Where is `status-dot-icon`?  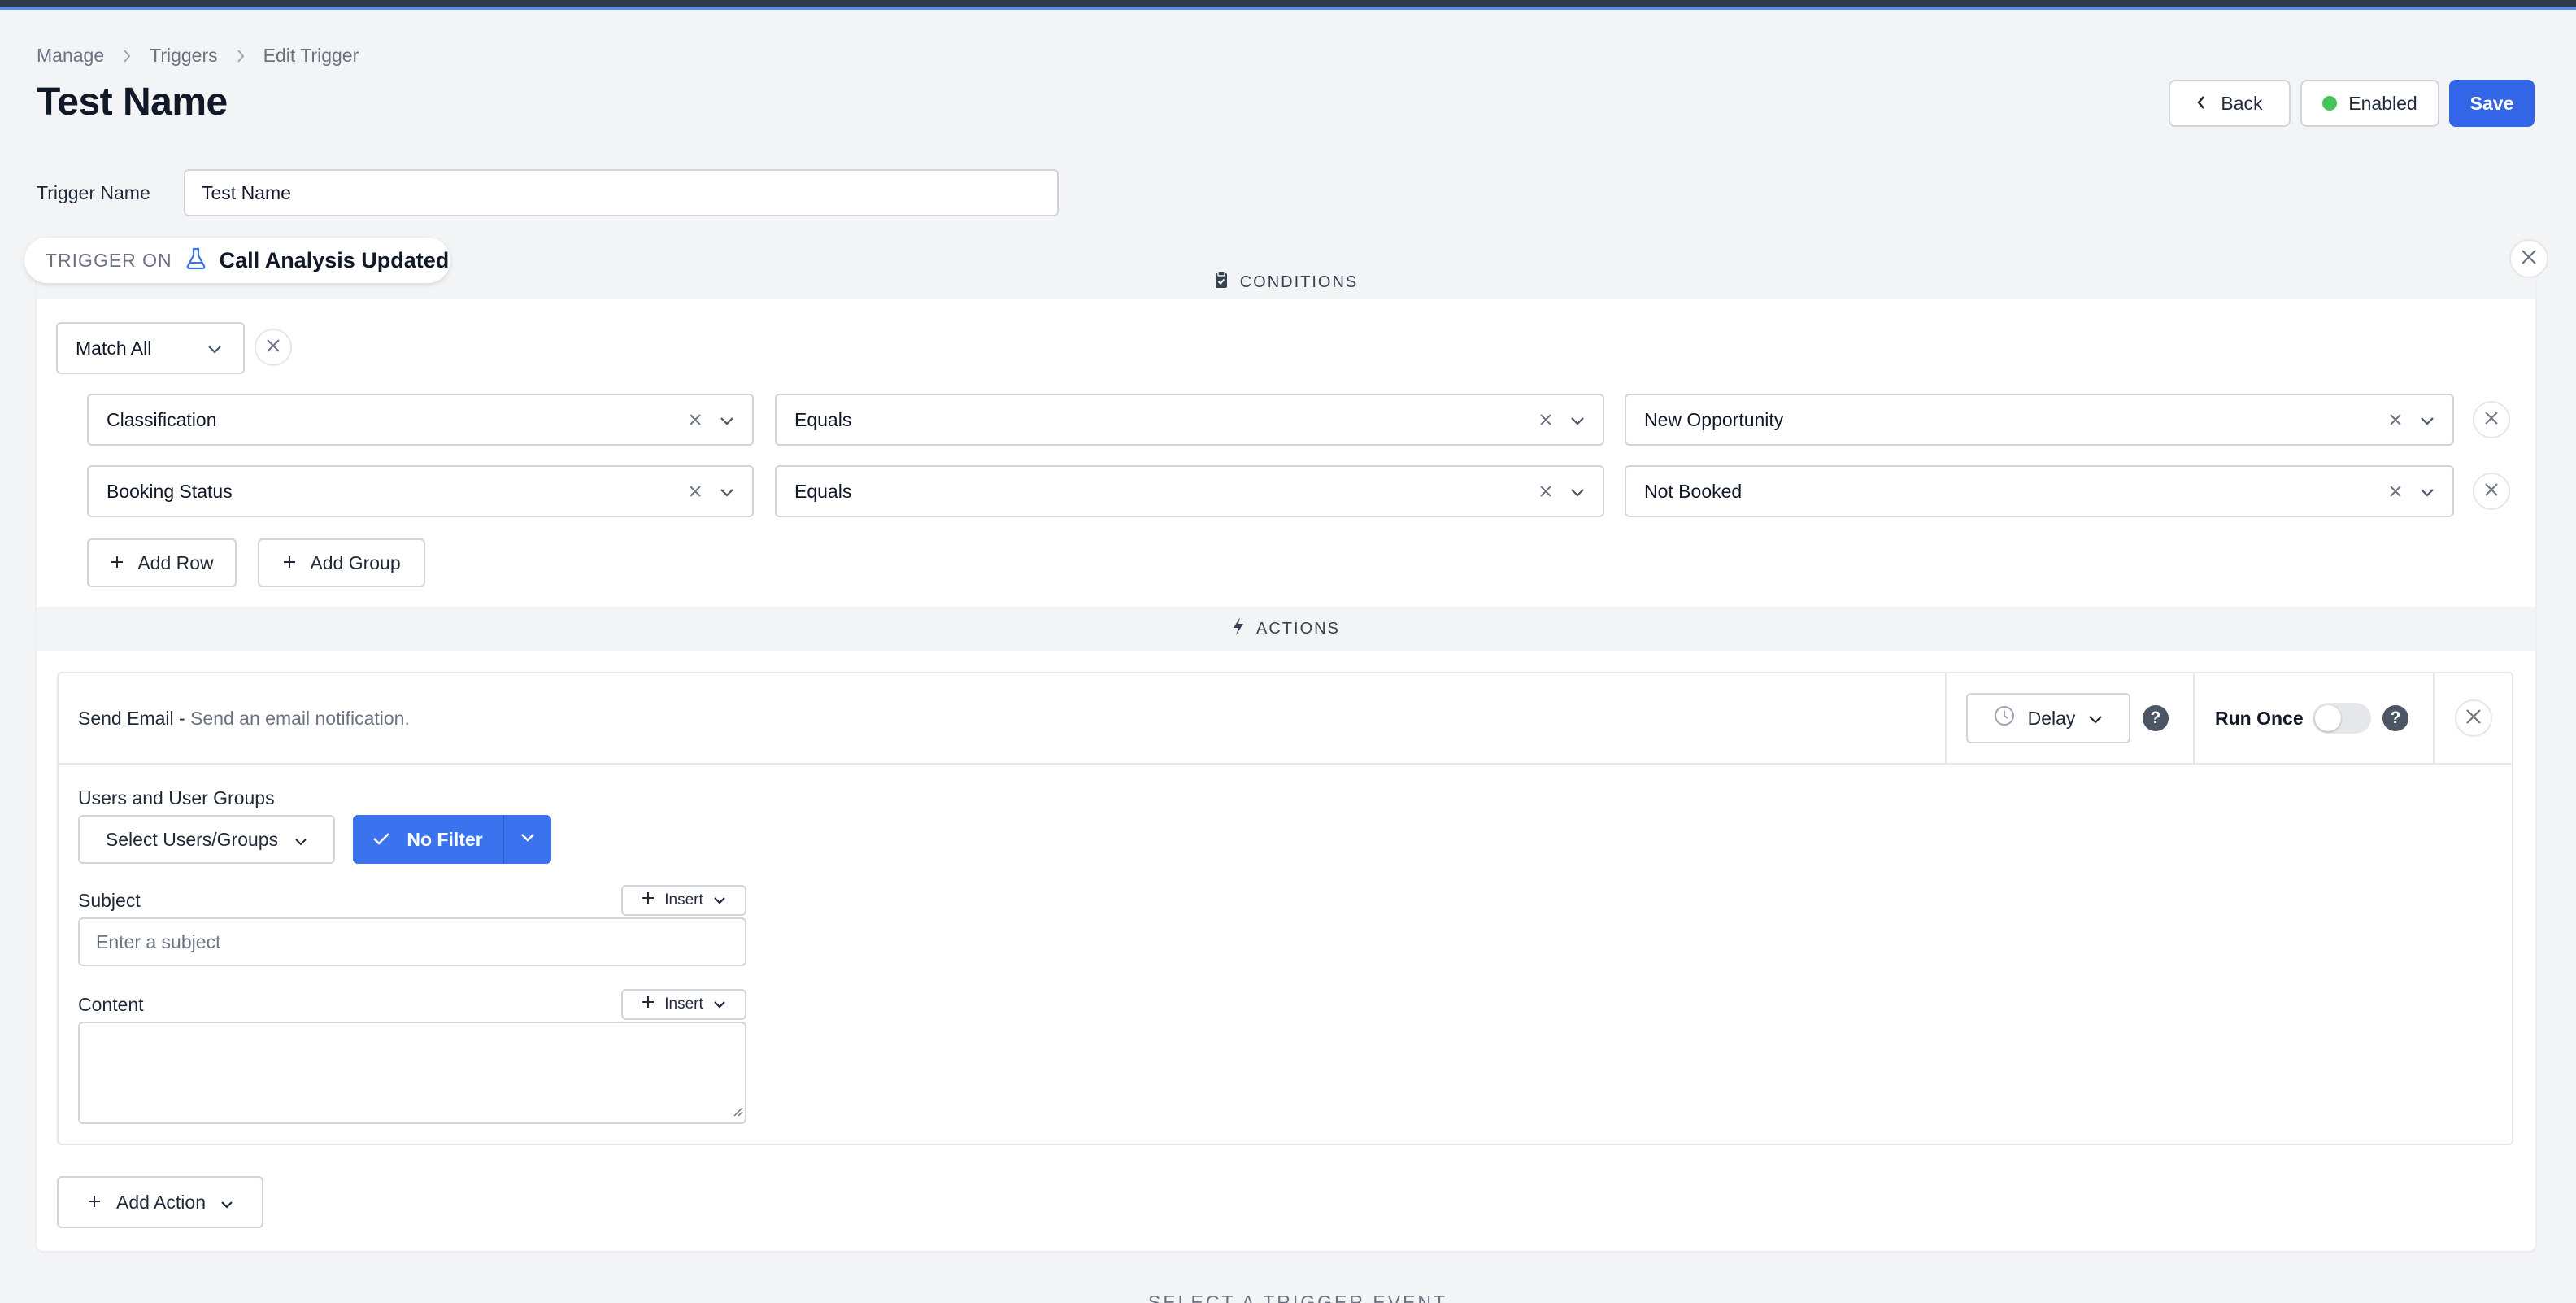
status-dot-icon is located at coordinates (2330, 103).